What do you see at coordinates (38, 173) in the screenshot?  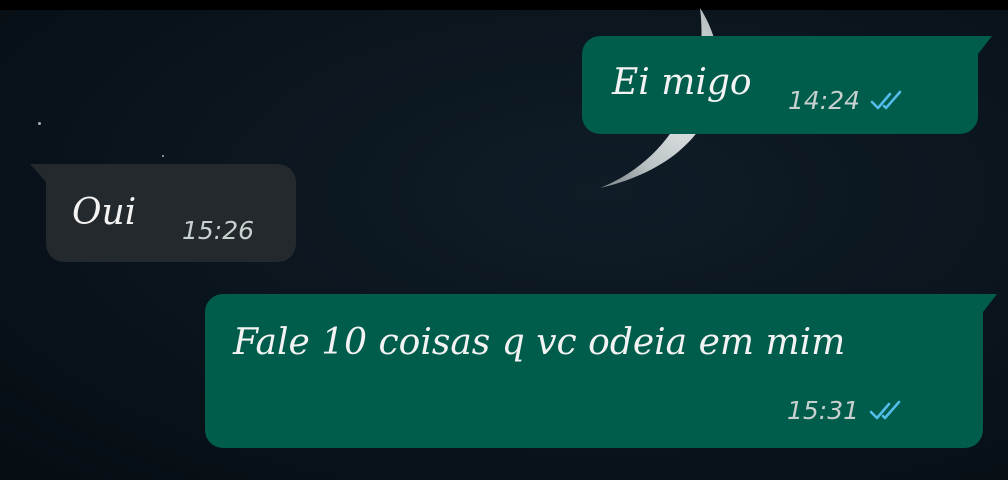 I see `incoming-bubble-tail` at bounding box center [38, 173].